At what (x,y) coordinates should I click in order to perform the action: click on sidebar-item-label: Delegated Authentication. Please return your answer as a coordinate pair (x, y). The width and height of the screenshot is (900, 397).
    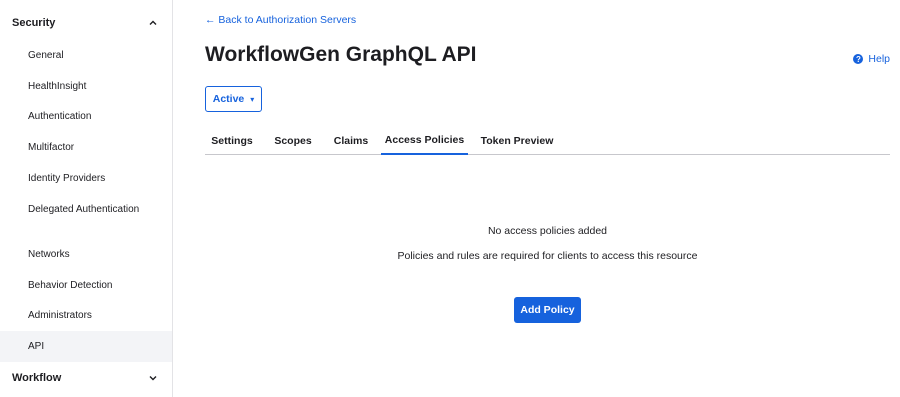
    Looking at the image, I should click on (84, 209).